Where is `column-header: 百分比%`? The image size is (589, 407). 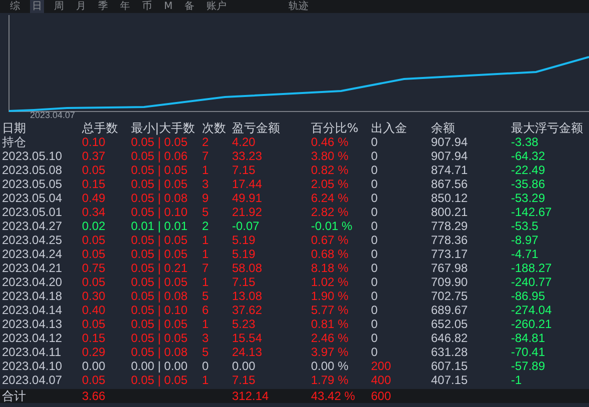
column-header: 百分比% is located at coordinates (335, 128).